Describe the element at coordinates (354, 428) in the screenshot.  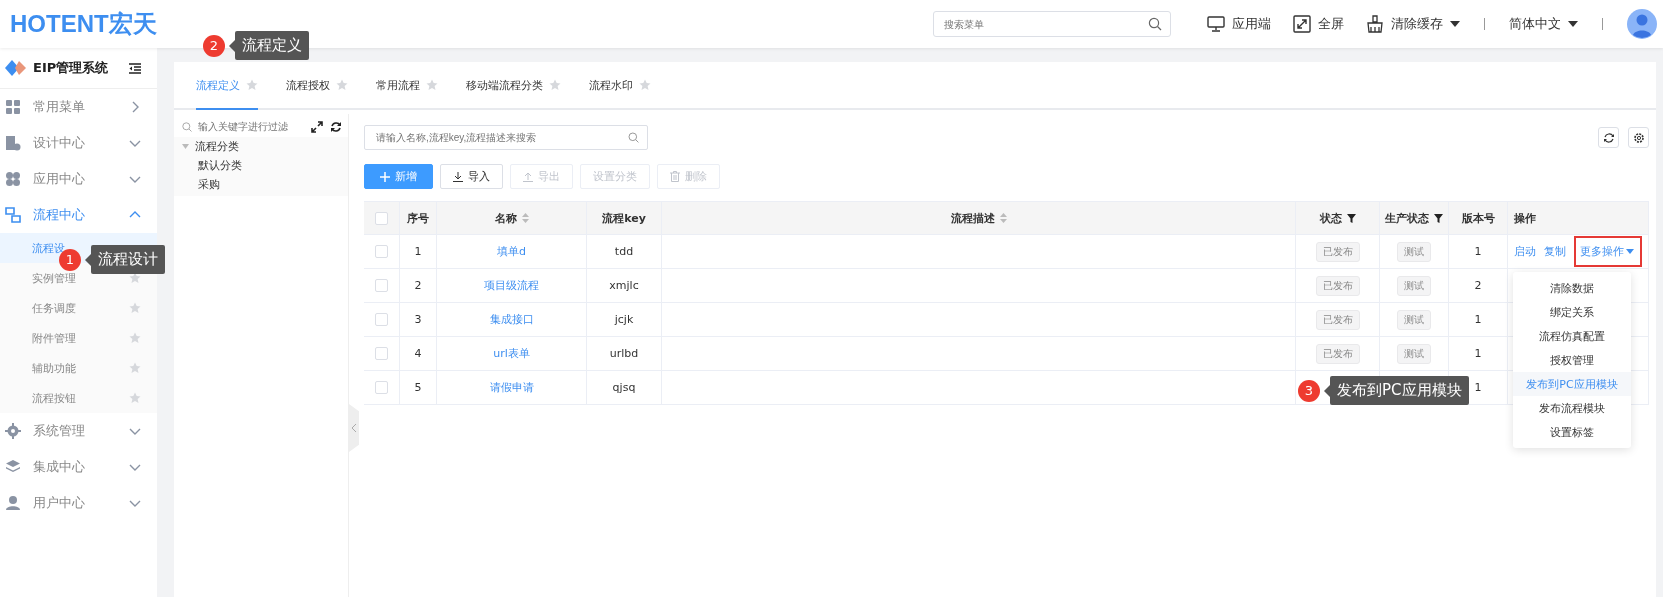
I see `collapse-handle` at that location.